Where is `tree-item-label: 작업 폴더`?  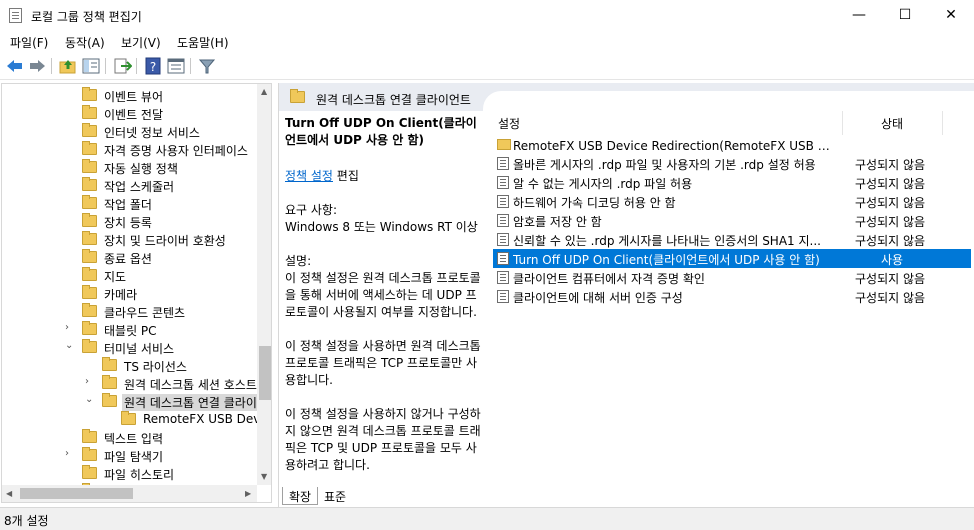
tree-item-label: 작업 폴더 is located at coordinates (128, 205).